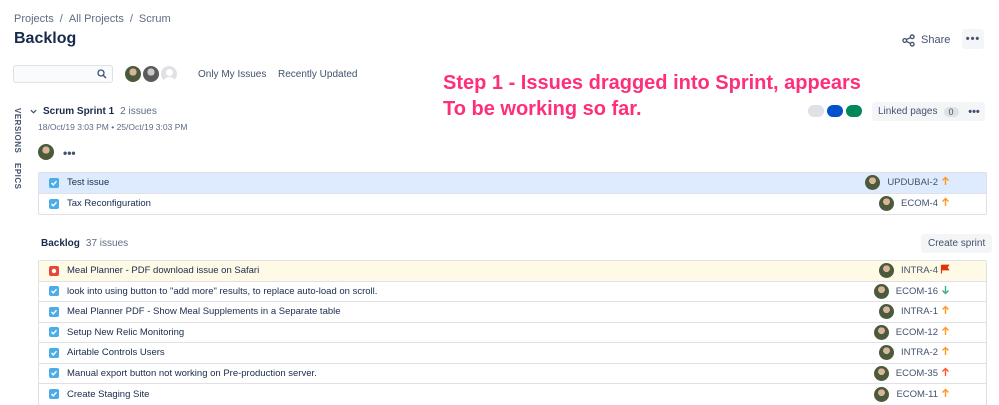 The height and width of the screenshot is (405, 999). What do you see at coordinates (79, 111) in the screenshot?
I see `sprint-name: Scrum Sprint 1` at bounding box center [79, 111].